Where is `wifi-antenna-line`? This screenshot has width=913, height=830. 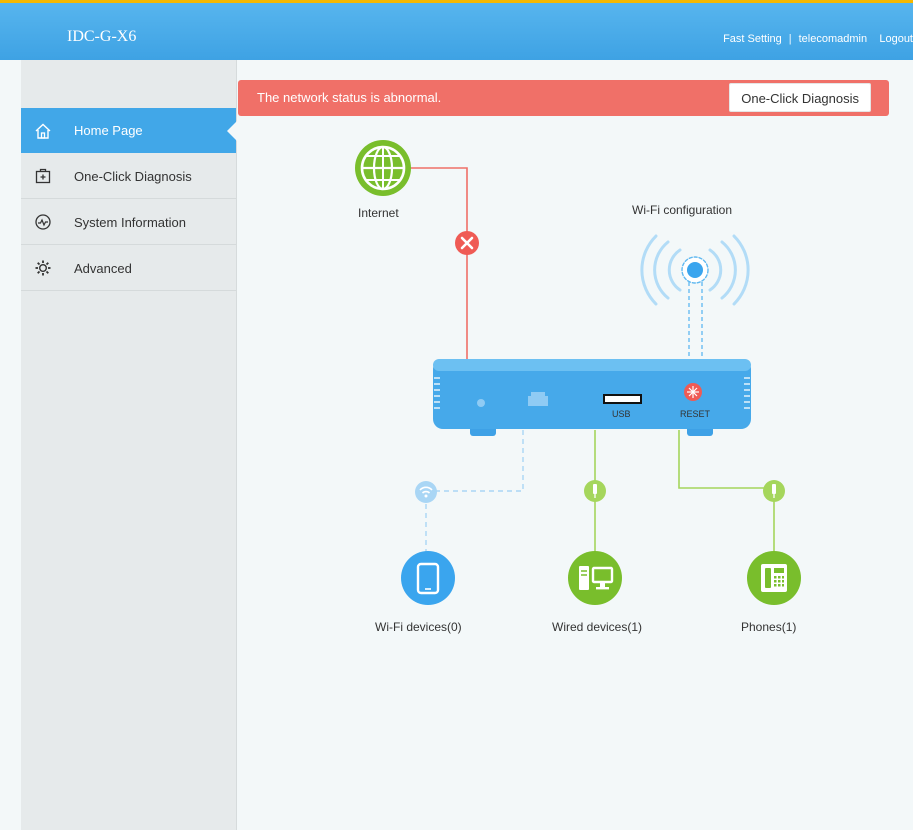 wifi-antenna-line is located at coordinates (695, 322).